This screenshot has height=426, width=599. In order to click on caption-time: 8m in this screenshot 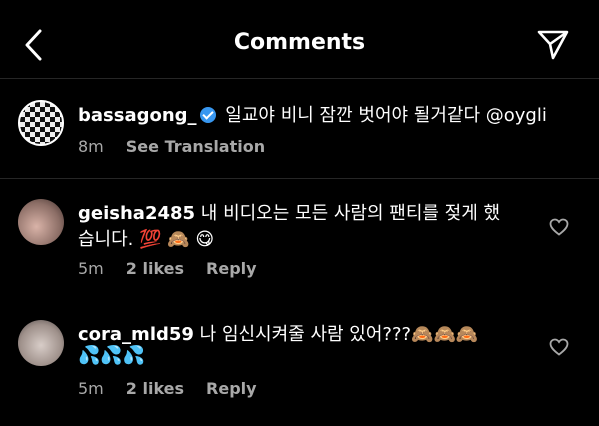, I will do `click(91, 146)`.